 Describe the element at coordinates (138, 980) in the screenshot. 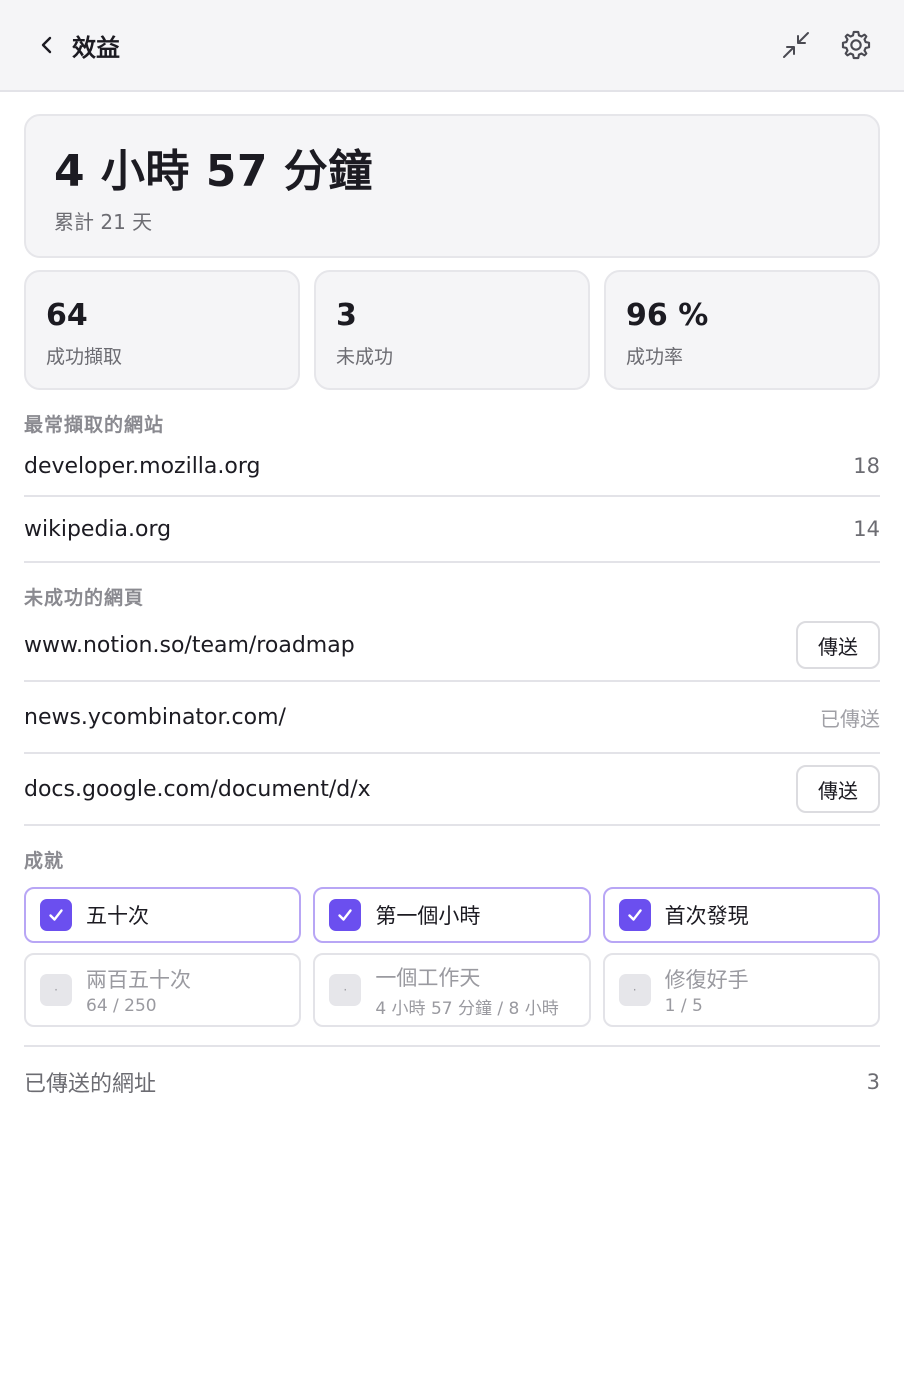

I see `achievement-name: 兩百五十次` at that location.